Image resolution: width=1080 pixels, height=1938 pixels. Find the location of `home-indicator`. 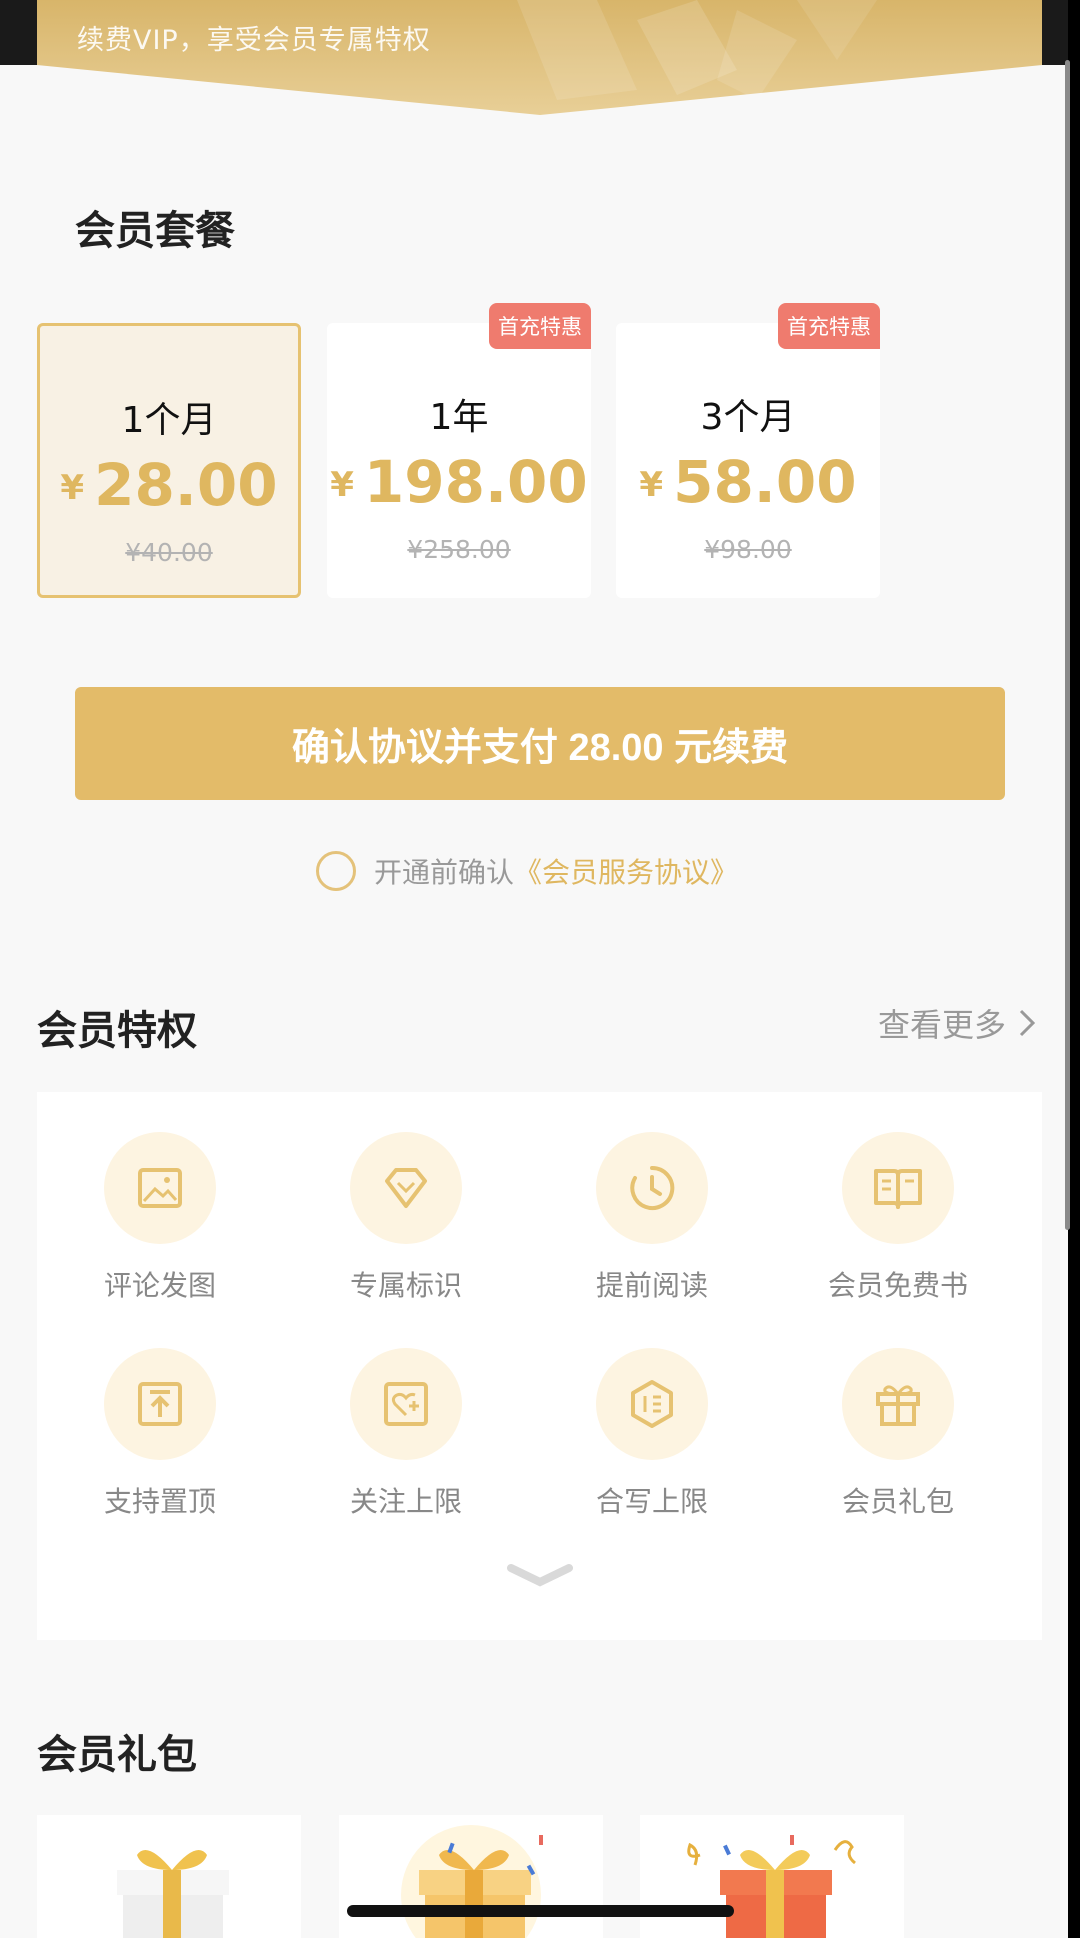

home-indicator is located at coordinates (540, 1911).